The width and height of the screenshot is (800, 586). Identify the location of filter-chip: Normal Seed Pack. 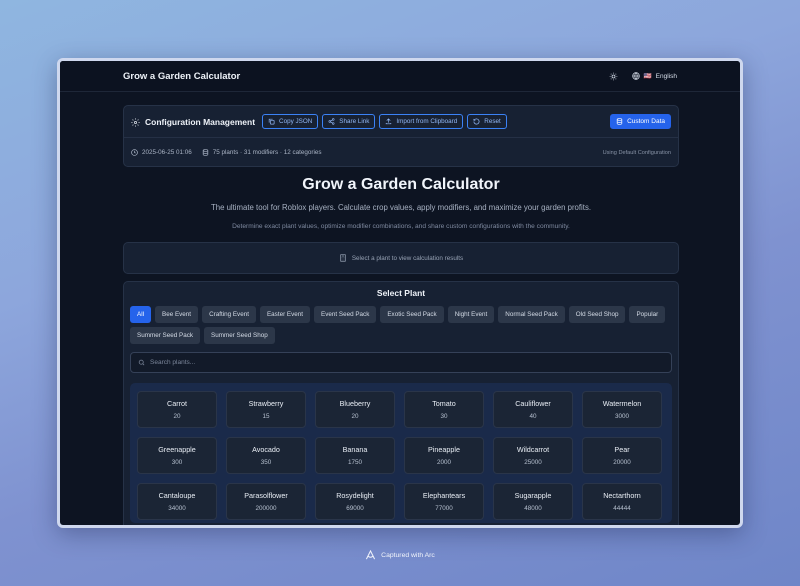
(531, 314).